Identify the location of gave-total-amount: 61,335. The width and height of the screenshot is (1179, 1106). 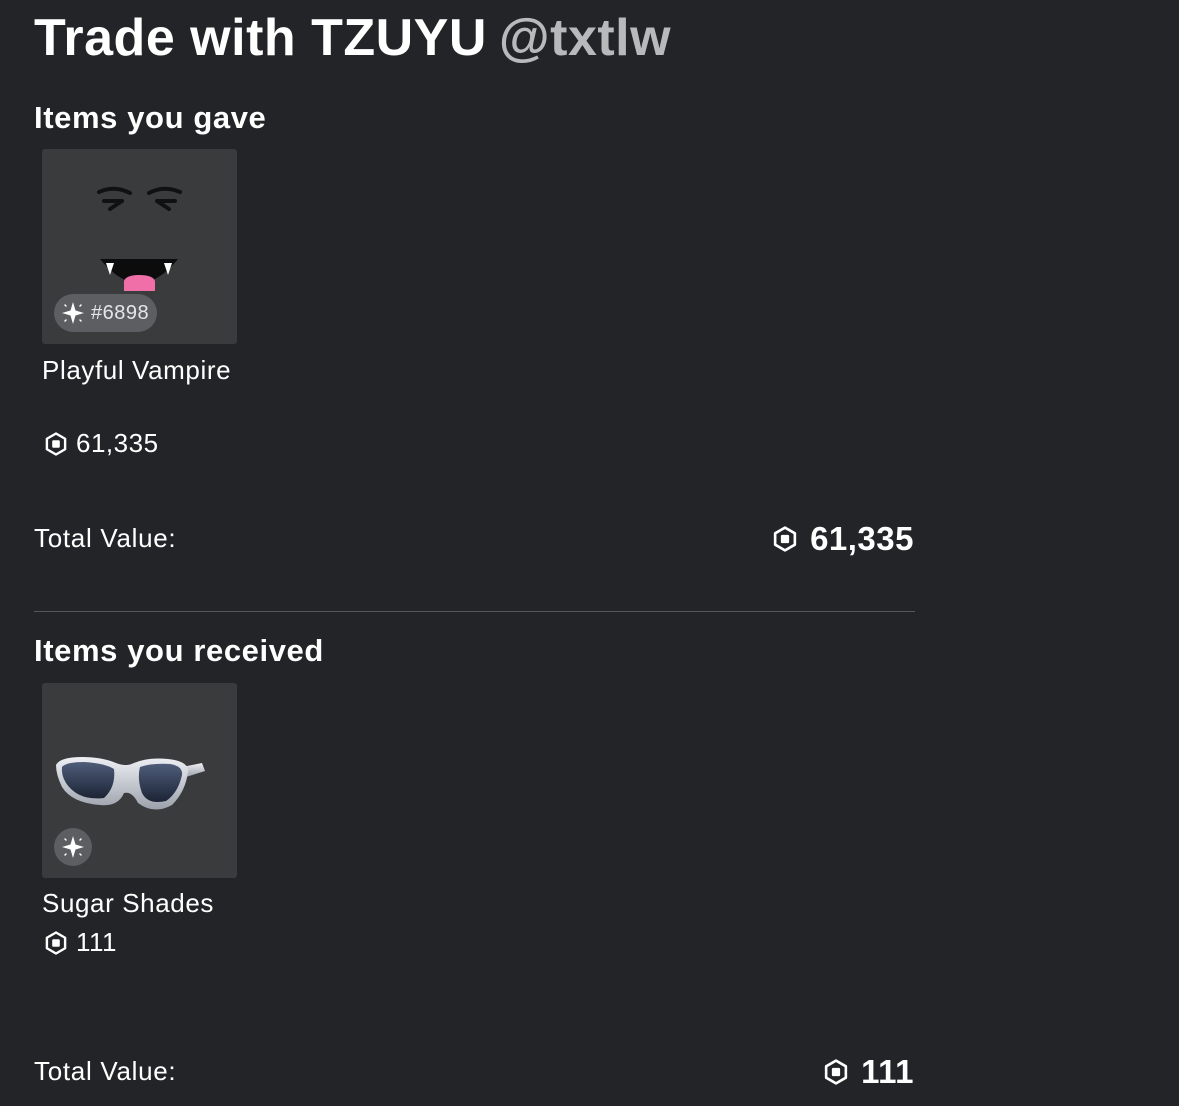
(862, 538).